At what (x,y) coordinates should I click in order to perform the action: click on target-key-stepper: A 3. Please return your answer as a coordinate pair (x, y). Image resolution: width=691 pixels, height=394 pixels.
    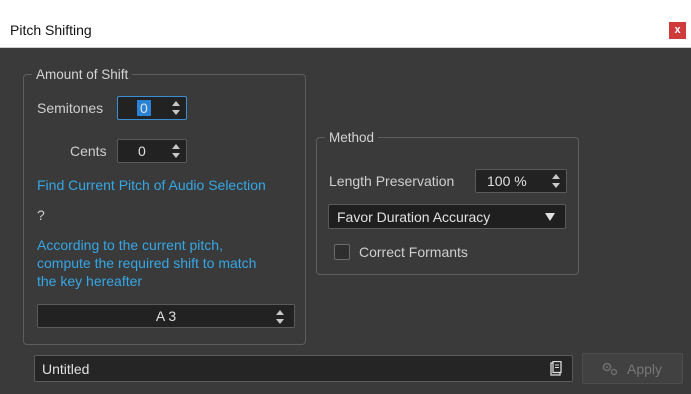
    Looking at the image, I should click on (166, 316).